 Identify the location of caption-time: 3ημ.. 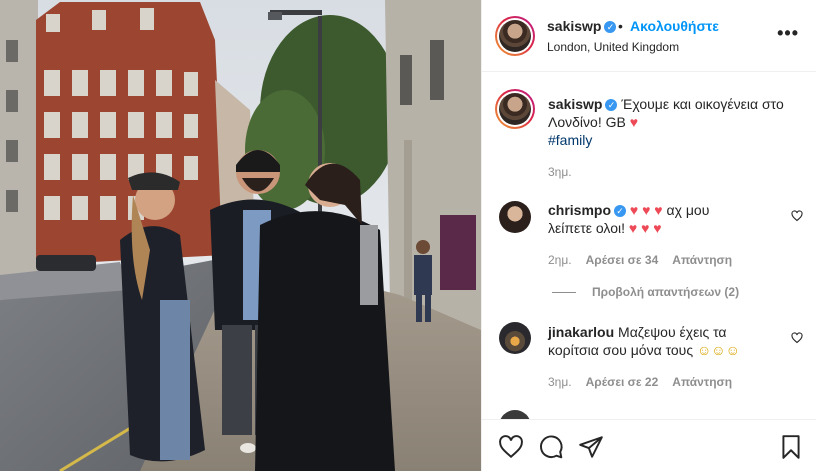
(560, 172).